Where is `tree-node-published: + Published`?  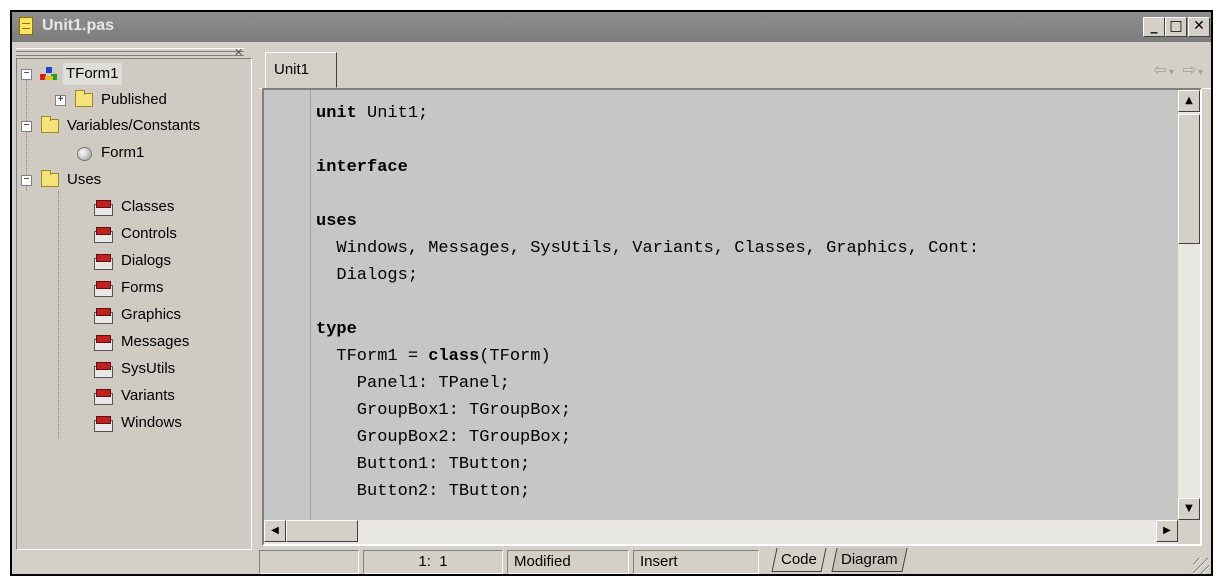
tree-node-published: + Published is located at coordinates (132, 100).